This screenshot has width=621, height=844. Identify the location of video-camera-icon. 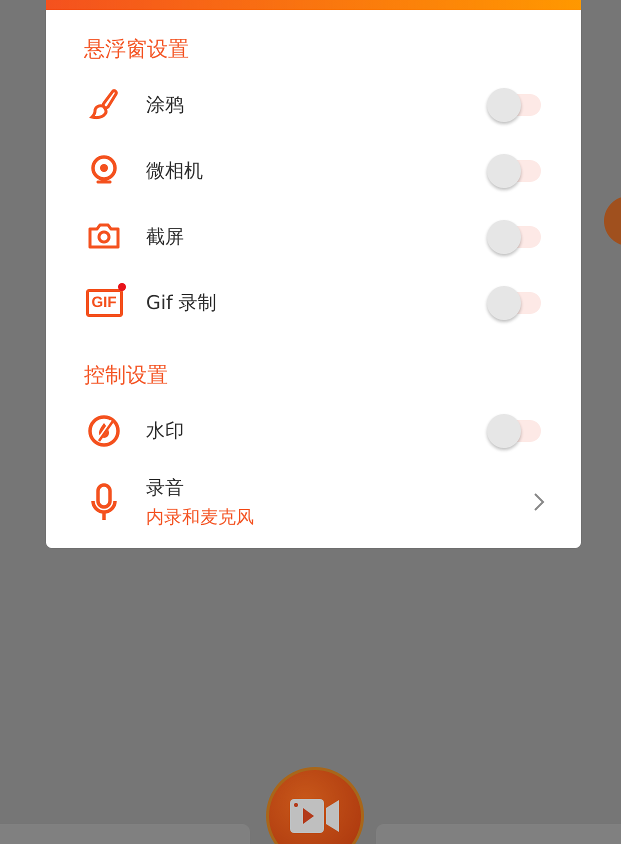
(315, 816).